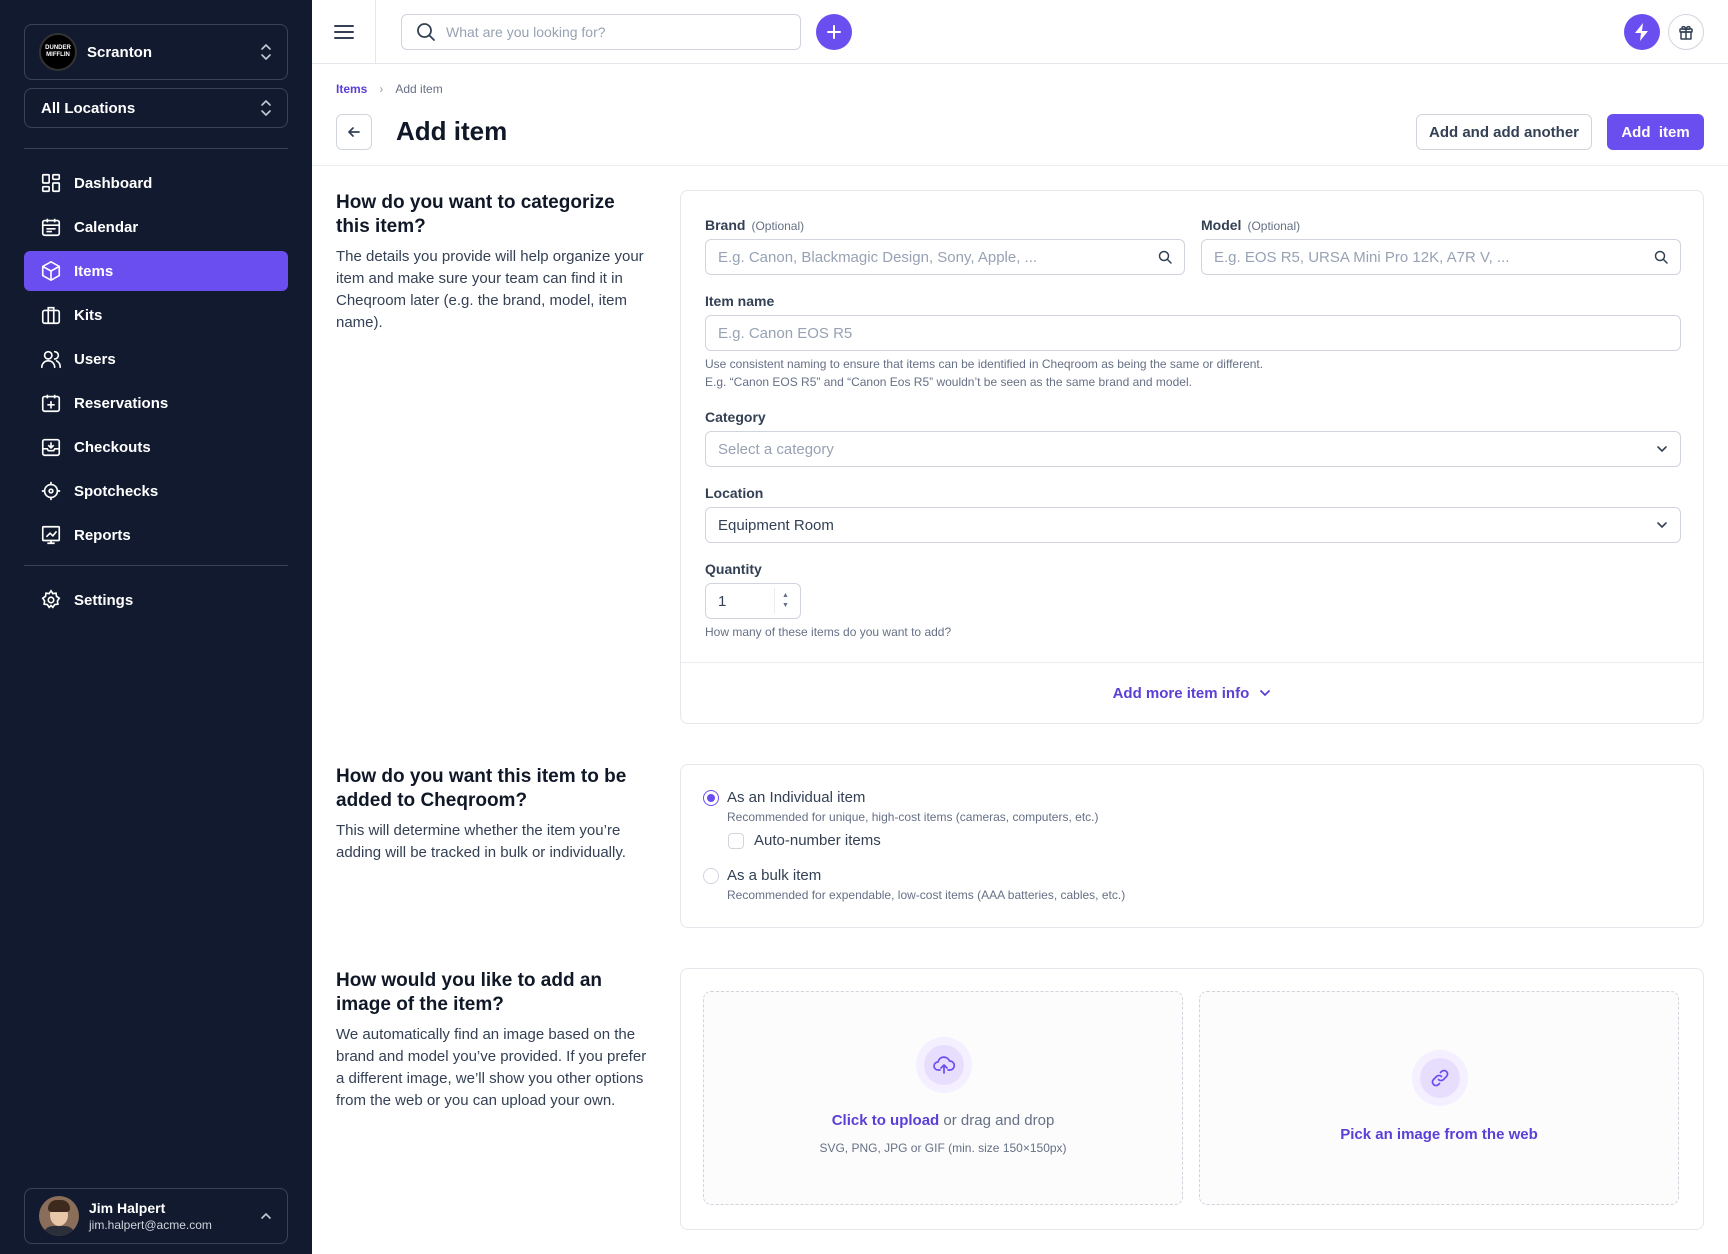  I want to click on quantity-spinner: ▲ ▼, so click(785, 601).